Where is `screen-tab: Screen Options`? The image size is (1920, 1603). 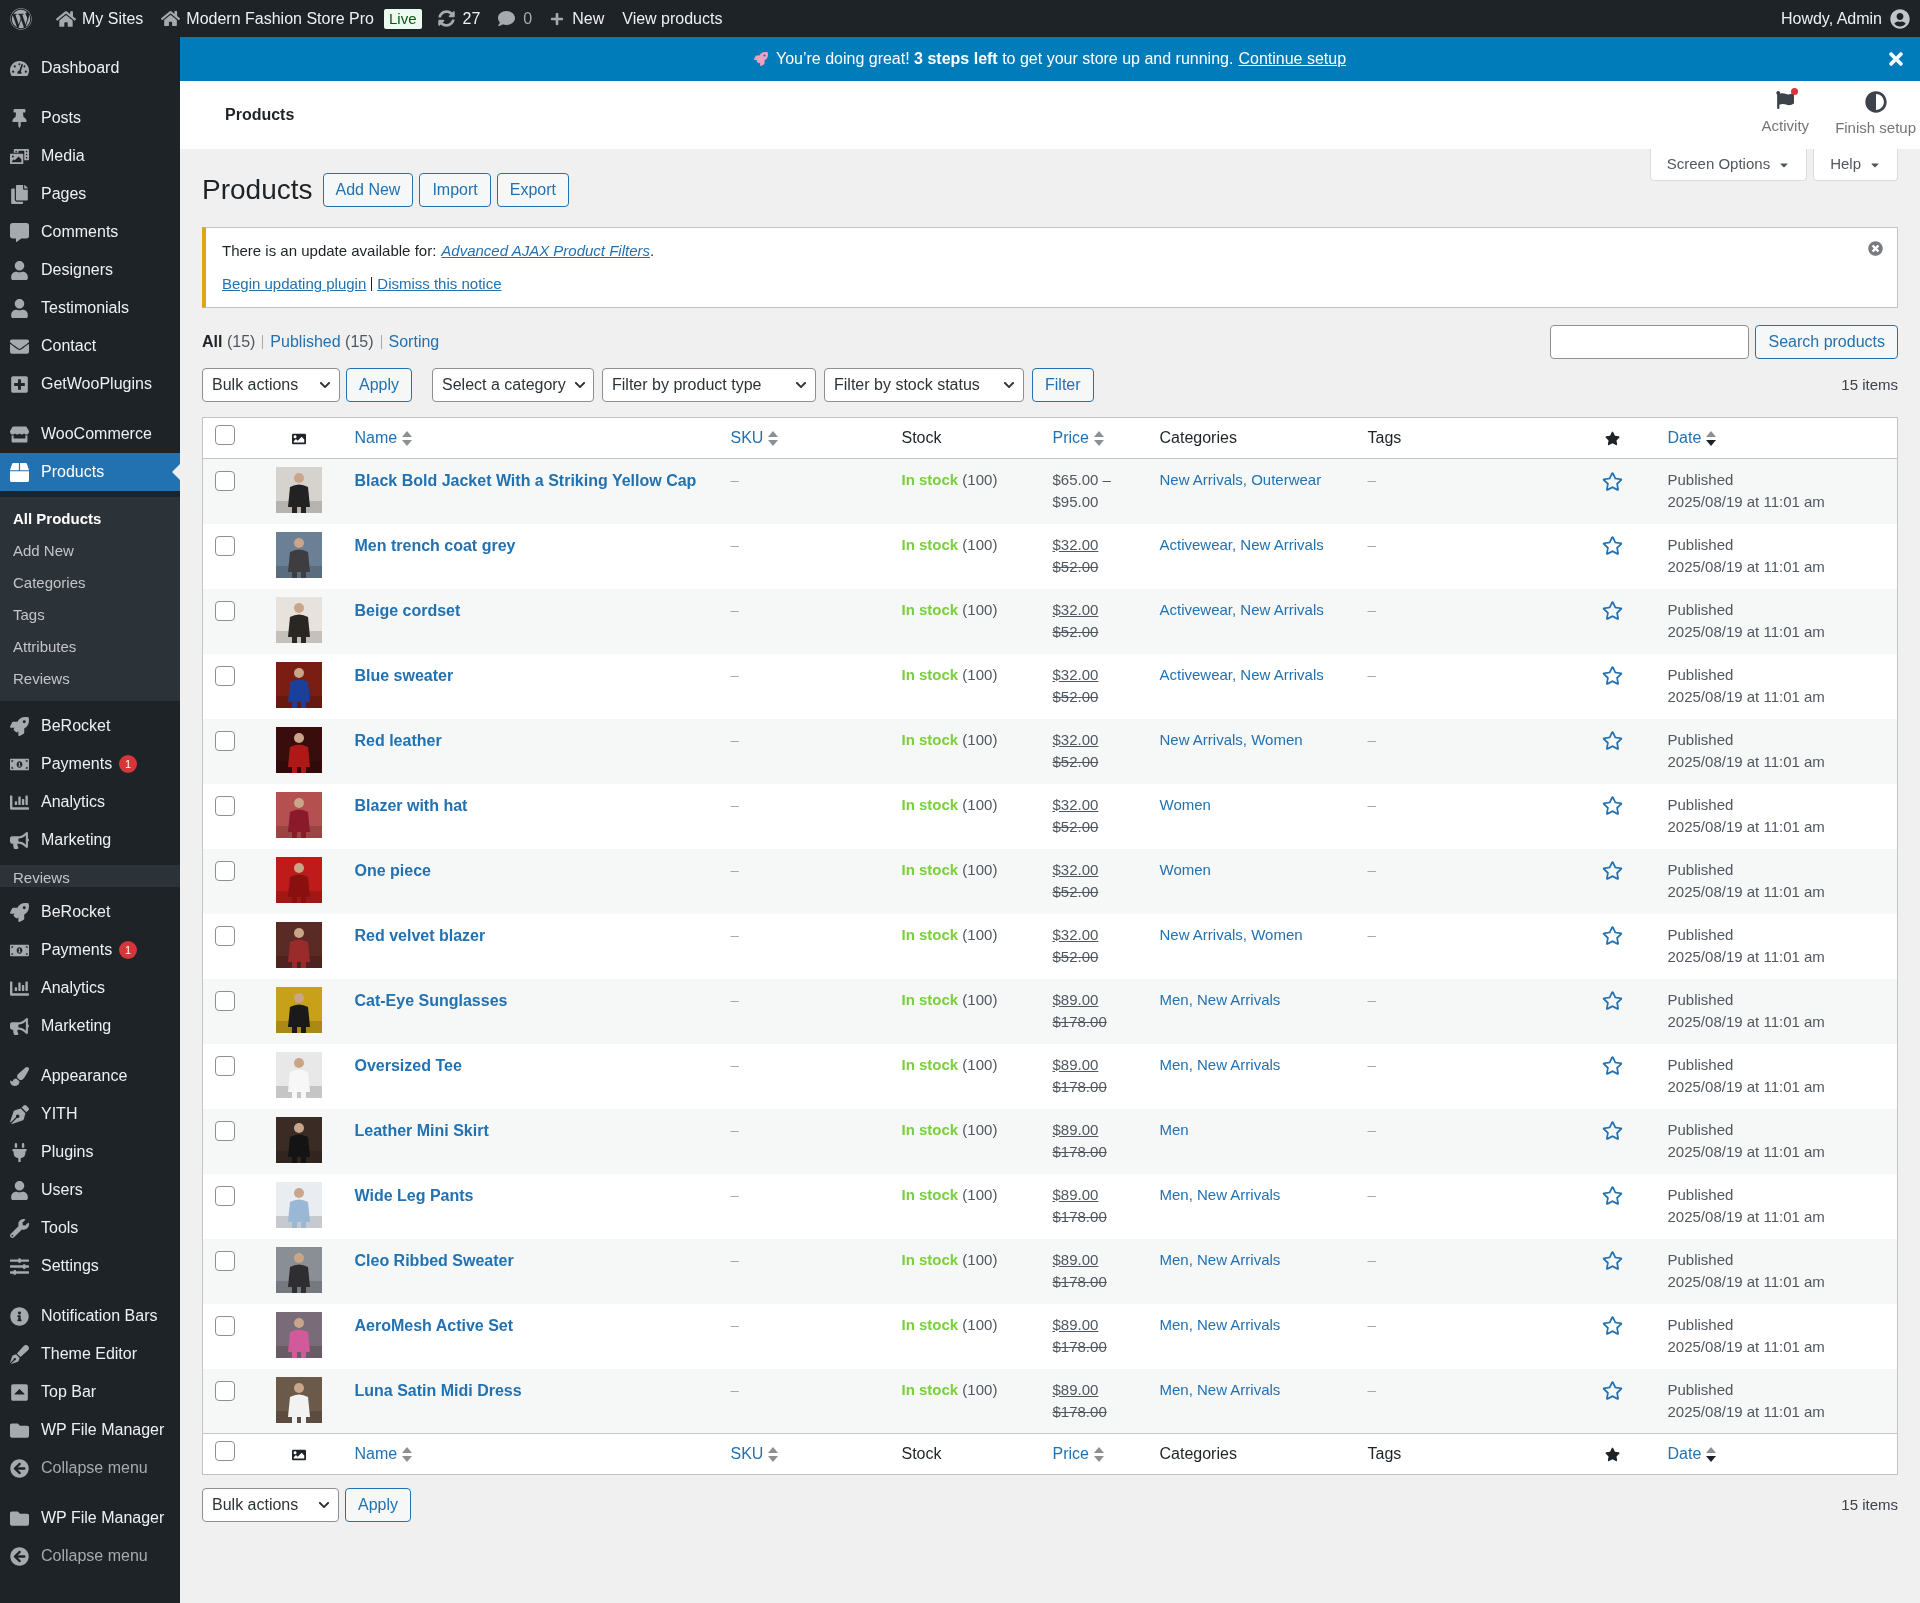
screen-tab: Screen Options is located at coordinates (1728, 165).